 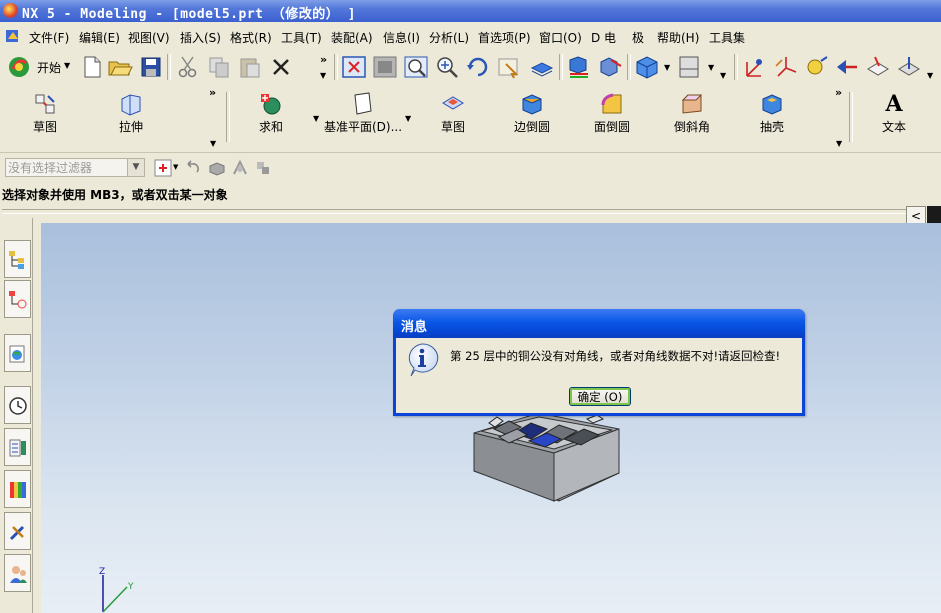 I want to click on rotate-icon, so click(x=478, y=67).